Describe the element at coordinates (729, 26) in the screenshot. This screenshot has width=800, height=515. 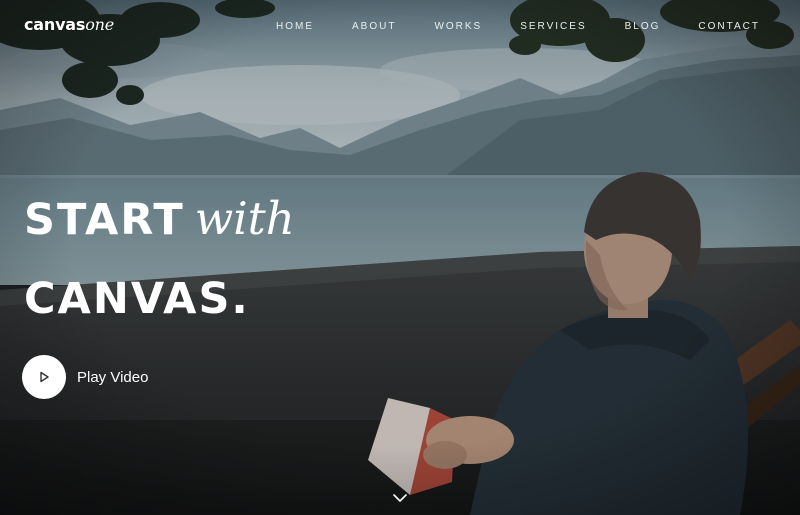
I see `nav-item-contact: CONTACT` at that location.